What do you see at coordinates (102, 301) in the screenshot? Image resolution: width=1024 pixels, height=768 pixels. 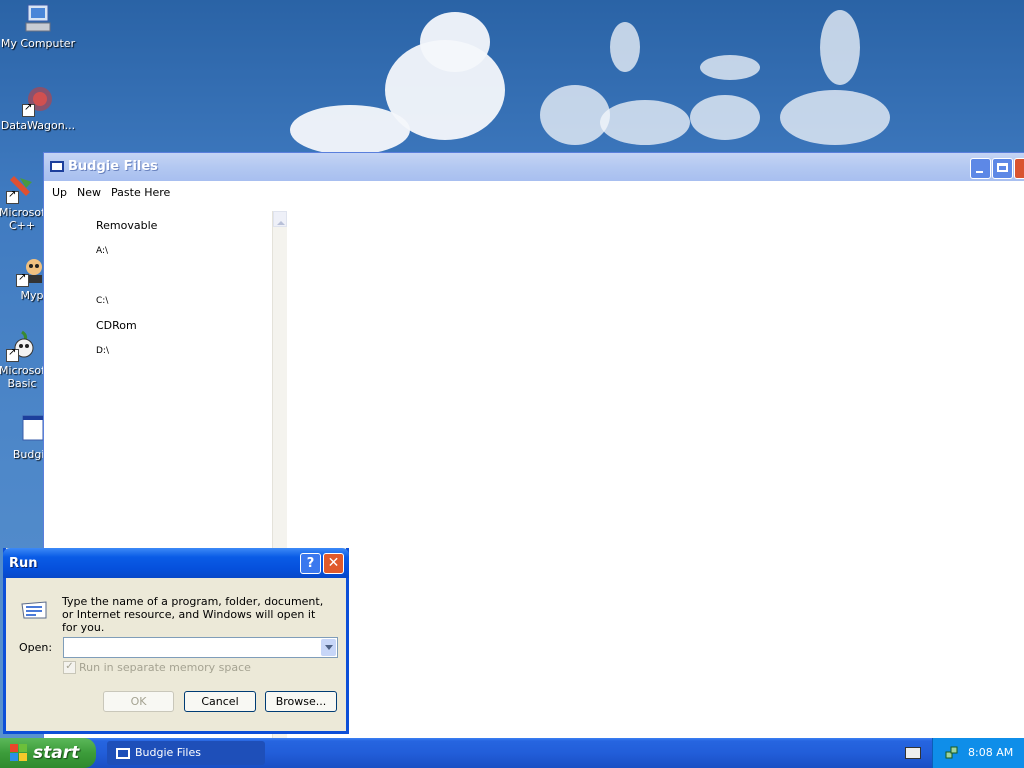 I see `tree-node-drive-c: C:\` at bounding box center [102, 301].